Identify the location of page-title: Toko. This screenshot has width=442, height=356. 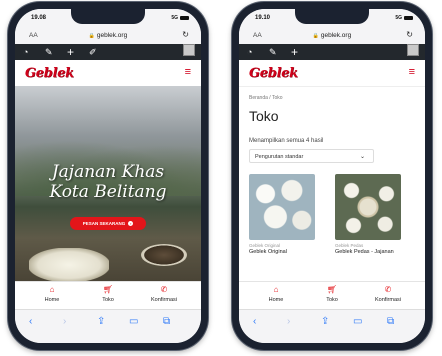
(264, 116).